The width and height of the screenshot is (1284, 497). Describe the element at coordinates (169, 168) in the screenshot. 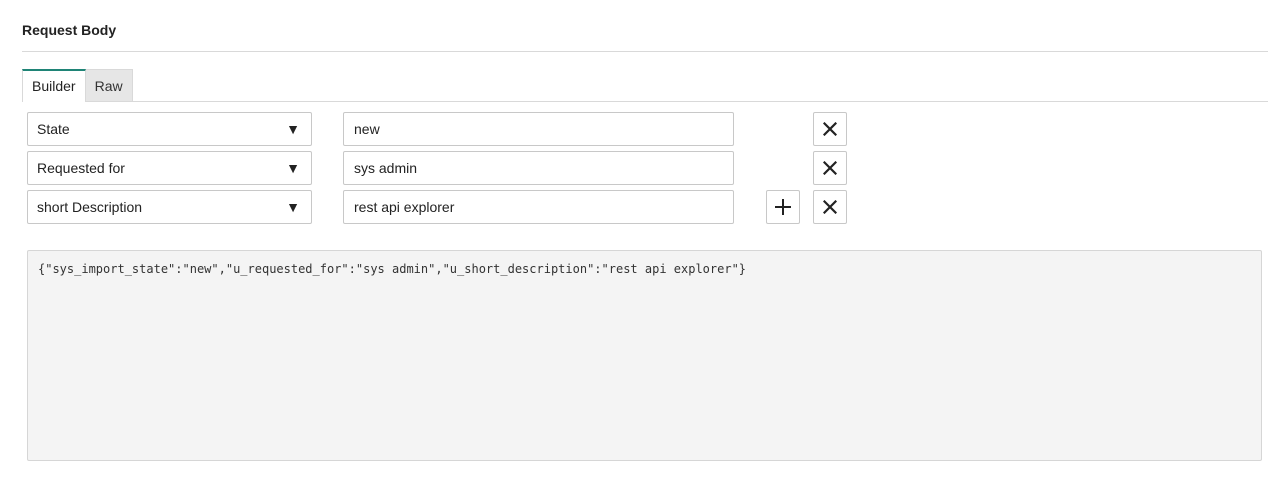

I see `field-select: Requested for ▼` at that location.